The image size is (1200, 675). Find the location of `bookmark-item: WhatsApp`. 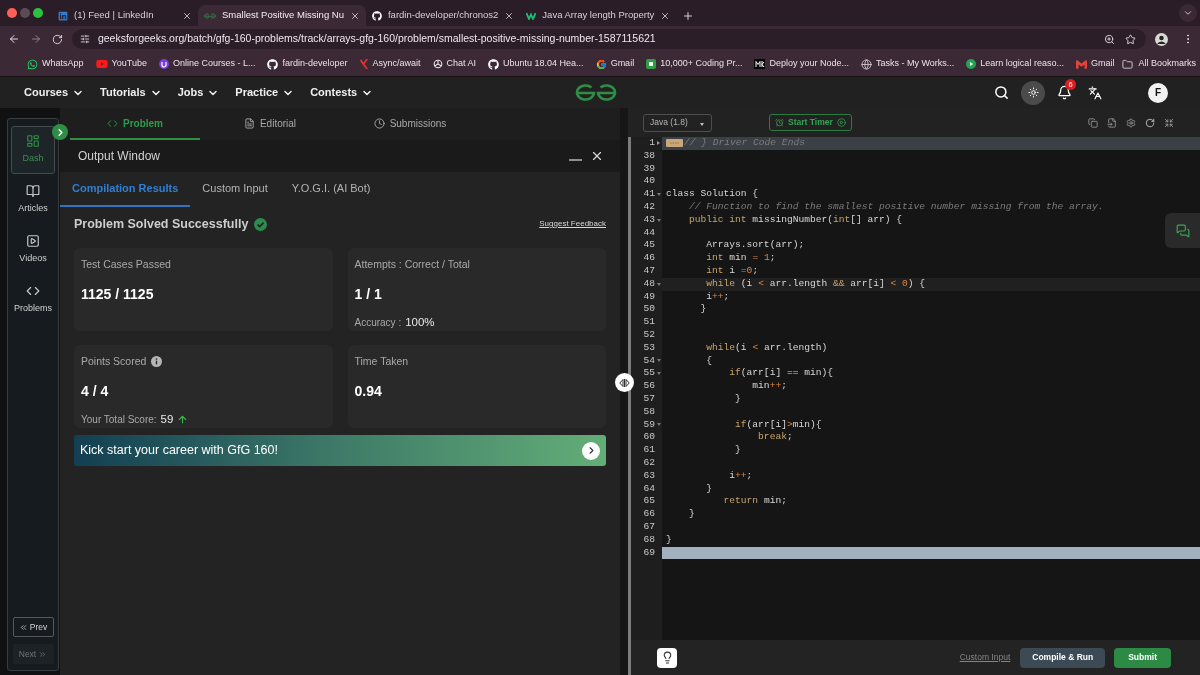

bookmark-item: WhatsApp is located at coordinates (55, 64).